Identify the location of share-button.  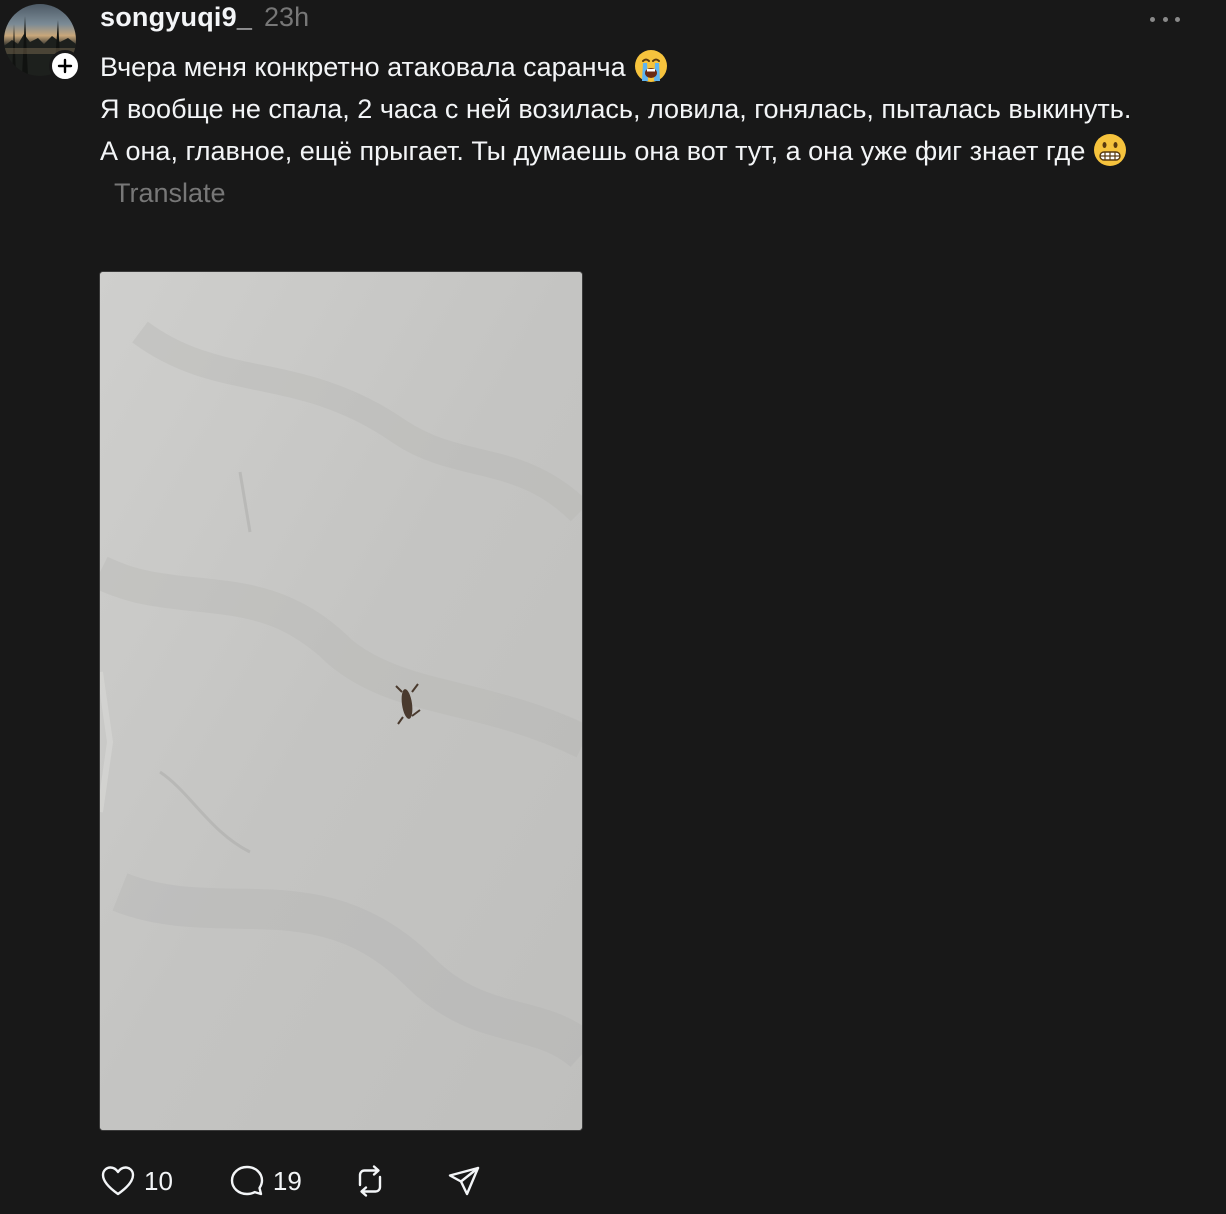
(464, 1181).